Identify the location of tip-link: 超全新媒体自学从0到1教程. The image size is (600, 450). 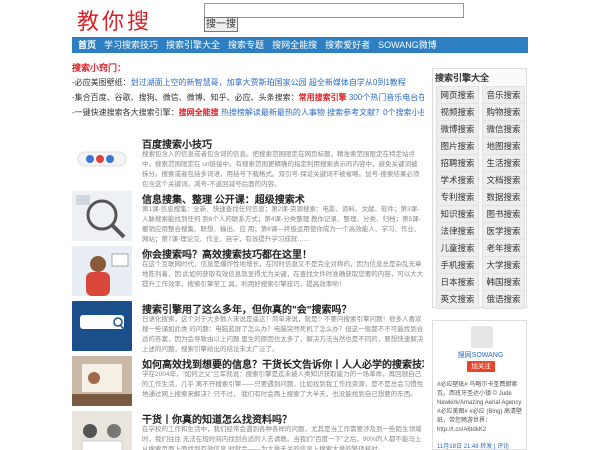
(357, 82).